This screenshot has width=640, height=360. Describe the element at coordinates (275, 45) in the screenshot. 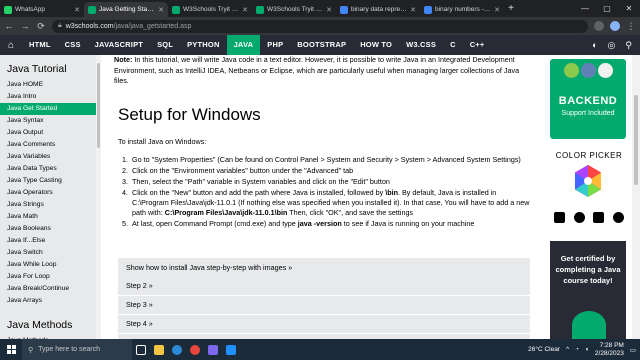

I see `nav-item-php: PHP` at that location.